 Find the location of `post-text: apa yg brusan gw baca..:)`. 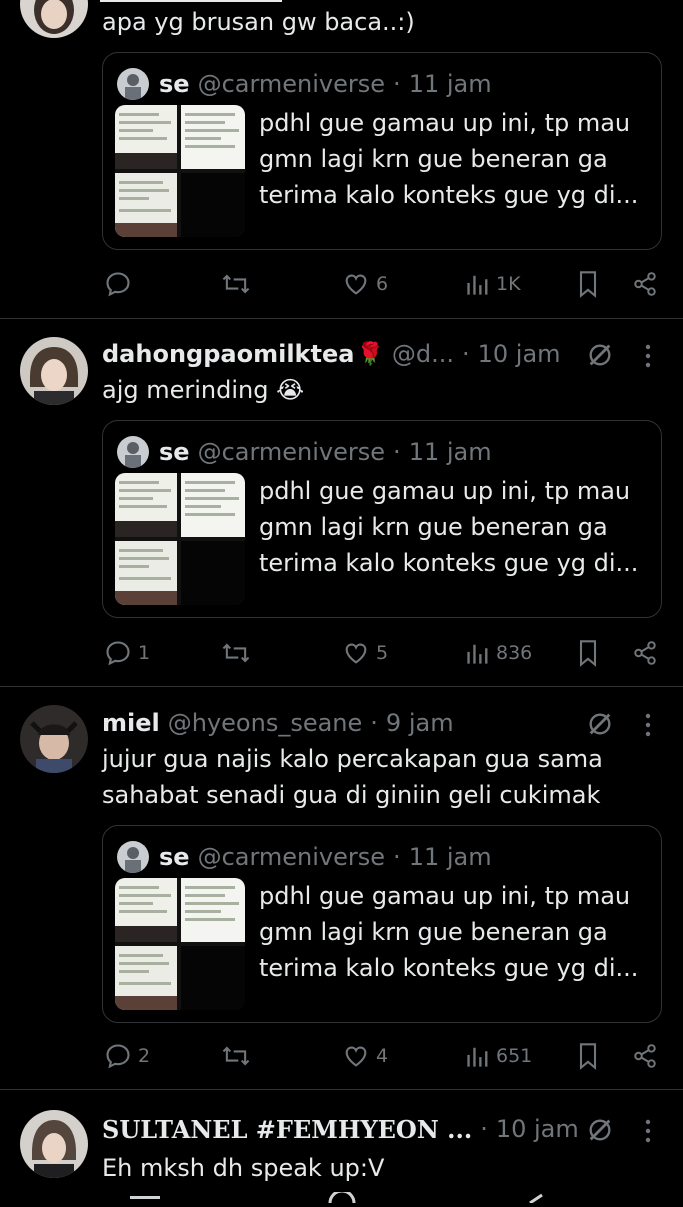

post-text: apa yg brusan gw baca..:) is located at coordinates (258, 22).